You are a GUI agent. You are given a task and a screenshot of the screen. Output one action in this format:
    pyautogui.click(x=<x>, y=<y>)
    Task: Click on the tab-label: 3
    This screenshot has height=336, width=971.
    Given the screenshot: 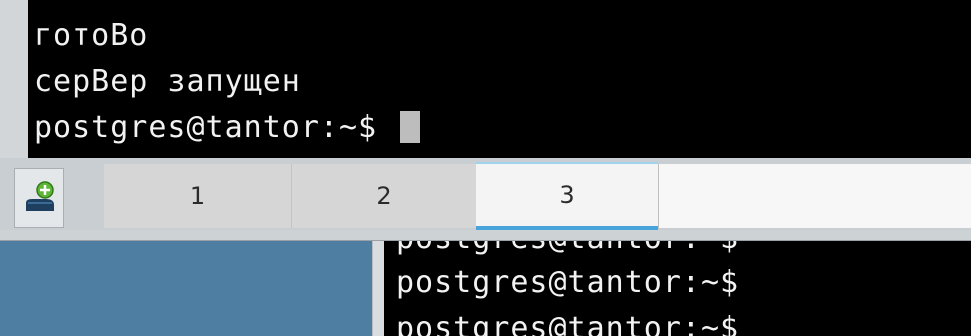 What is the action you would take?
    pyautogui.click(x=567, y=195)
    